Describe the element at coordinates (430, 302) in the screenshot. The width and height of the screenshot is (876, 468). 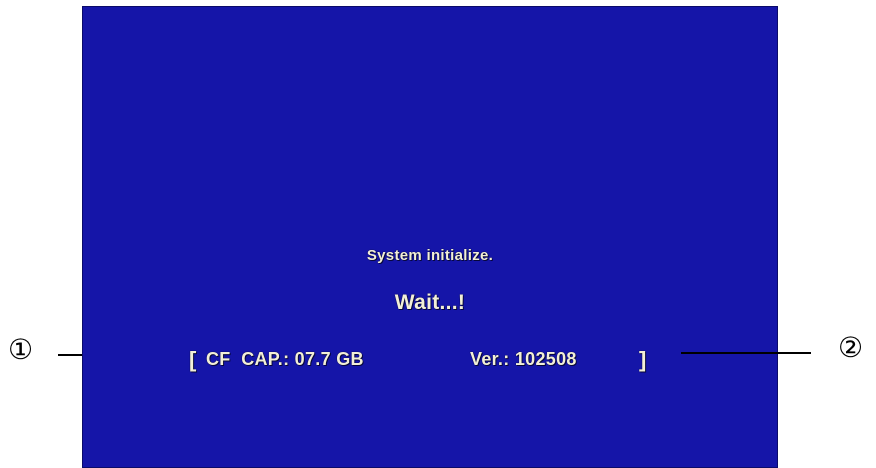
I see `wait-message: Wait...!` at that location.